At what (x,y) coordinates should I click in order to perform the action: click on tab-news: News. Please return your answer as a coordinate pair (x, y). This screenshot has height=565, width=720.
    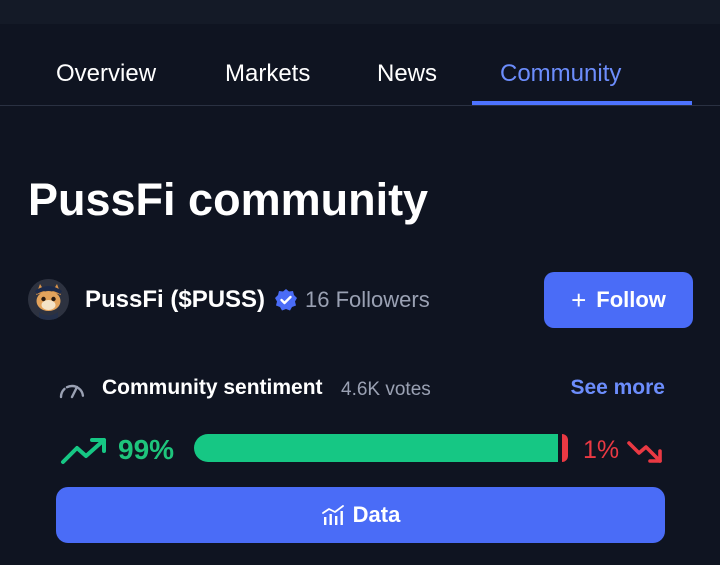
    Looking at the image, I should click on (407, 74).